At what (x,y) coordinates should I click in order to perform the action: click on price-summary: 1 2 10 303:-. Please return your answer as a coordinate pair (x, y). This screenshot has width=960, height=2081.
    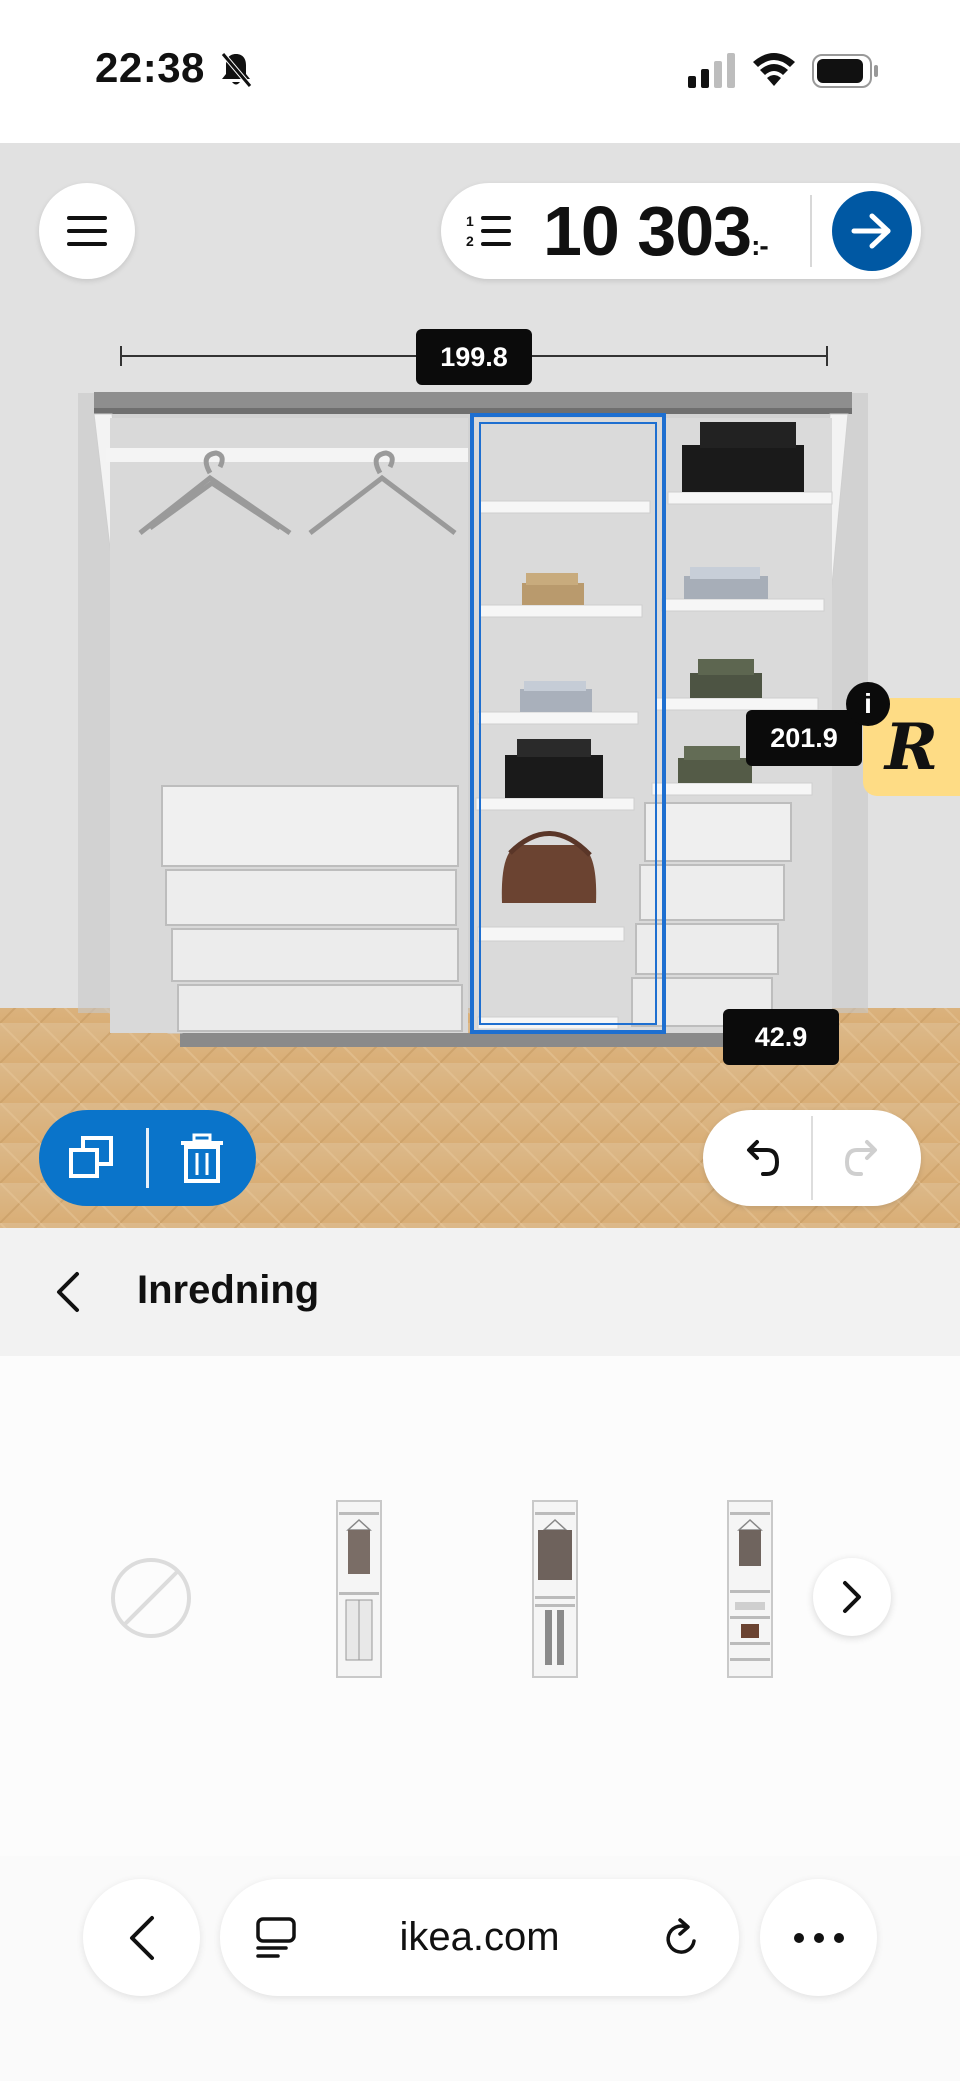
    Looking at the image, I should click on (681, 231).